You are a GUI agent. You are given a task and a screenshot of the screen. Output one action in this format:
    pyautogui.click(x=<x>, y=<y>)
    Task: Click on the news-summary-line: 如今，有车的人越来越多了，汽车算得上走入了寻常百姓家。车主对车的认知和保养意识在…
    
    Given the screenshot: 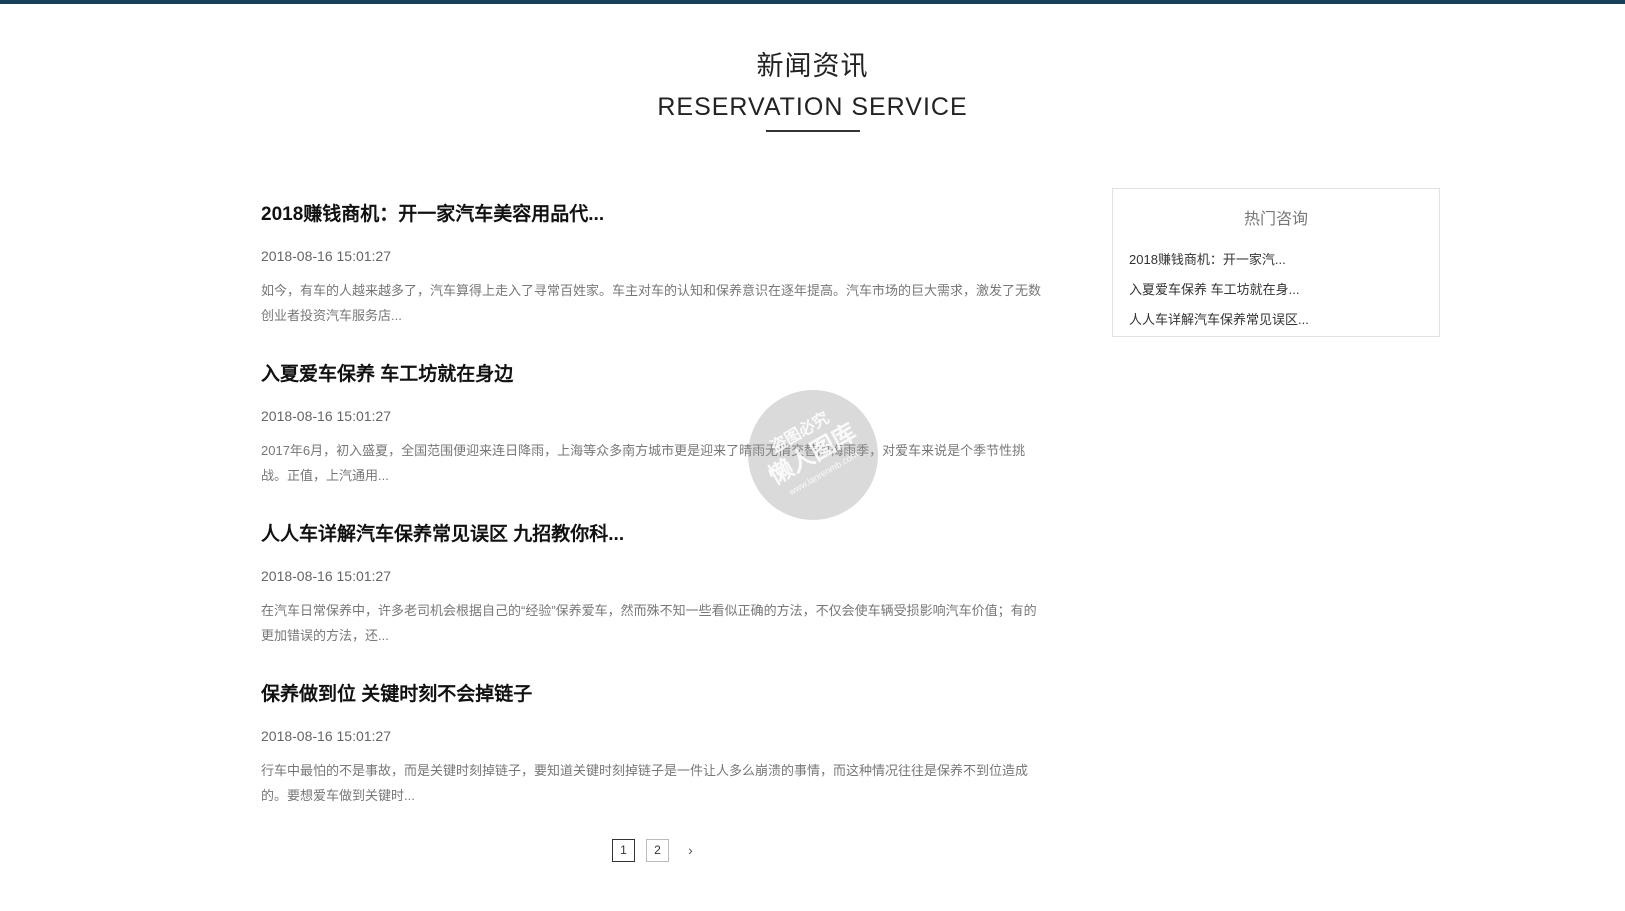 What is the action you would take?
    pyautogui.click(x=651, y=290)
    